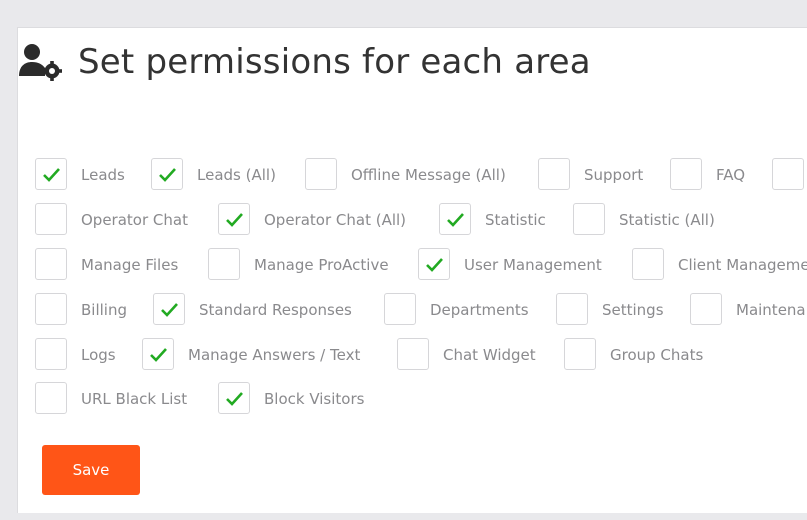 Image resolution: width=807 pixels, height=520 pixels. Describe the element at coordinates (667, 220) in the screenshot. I see `permission-label: Statistic (All)` at that location.